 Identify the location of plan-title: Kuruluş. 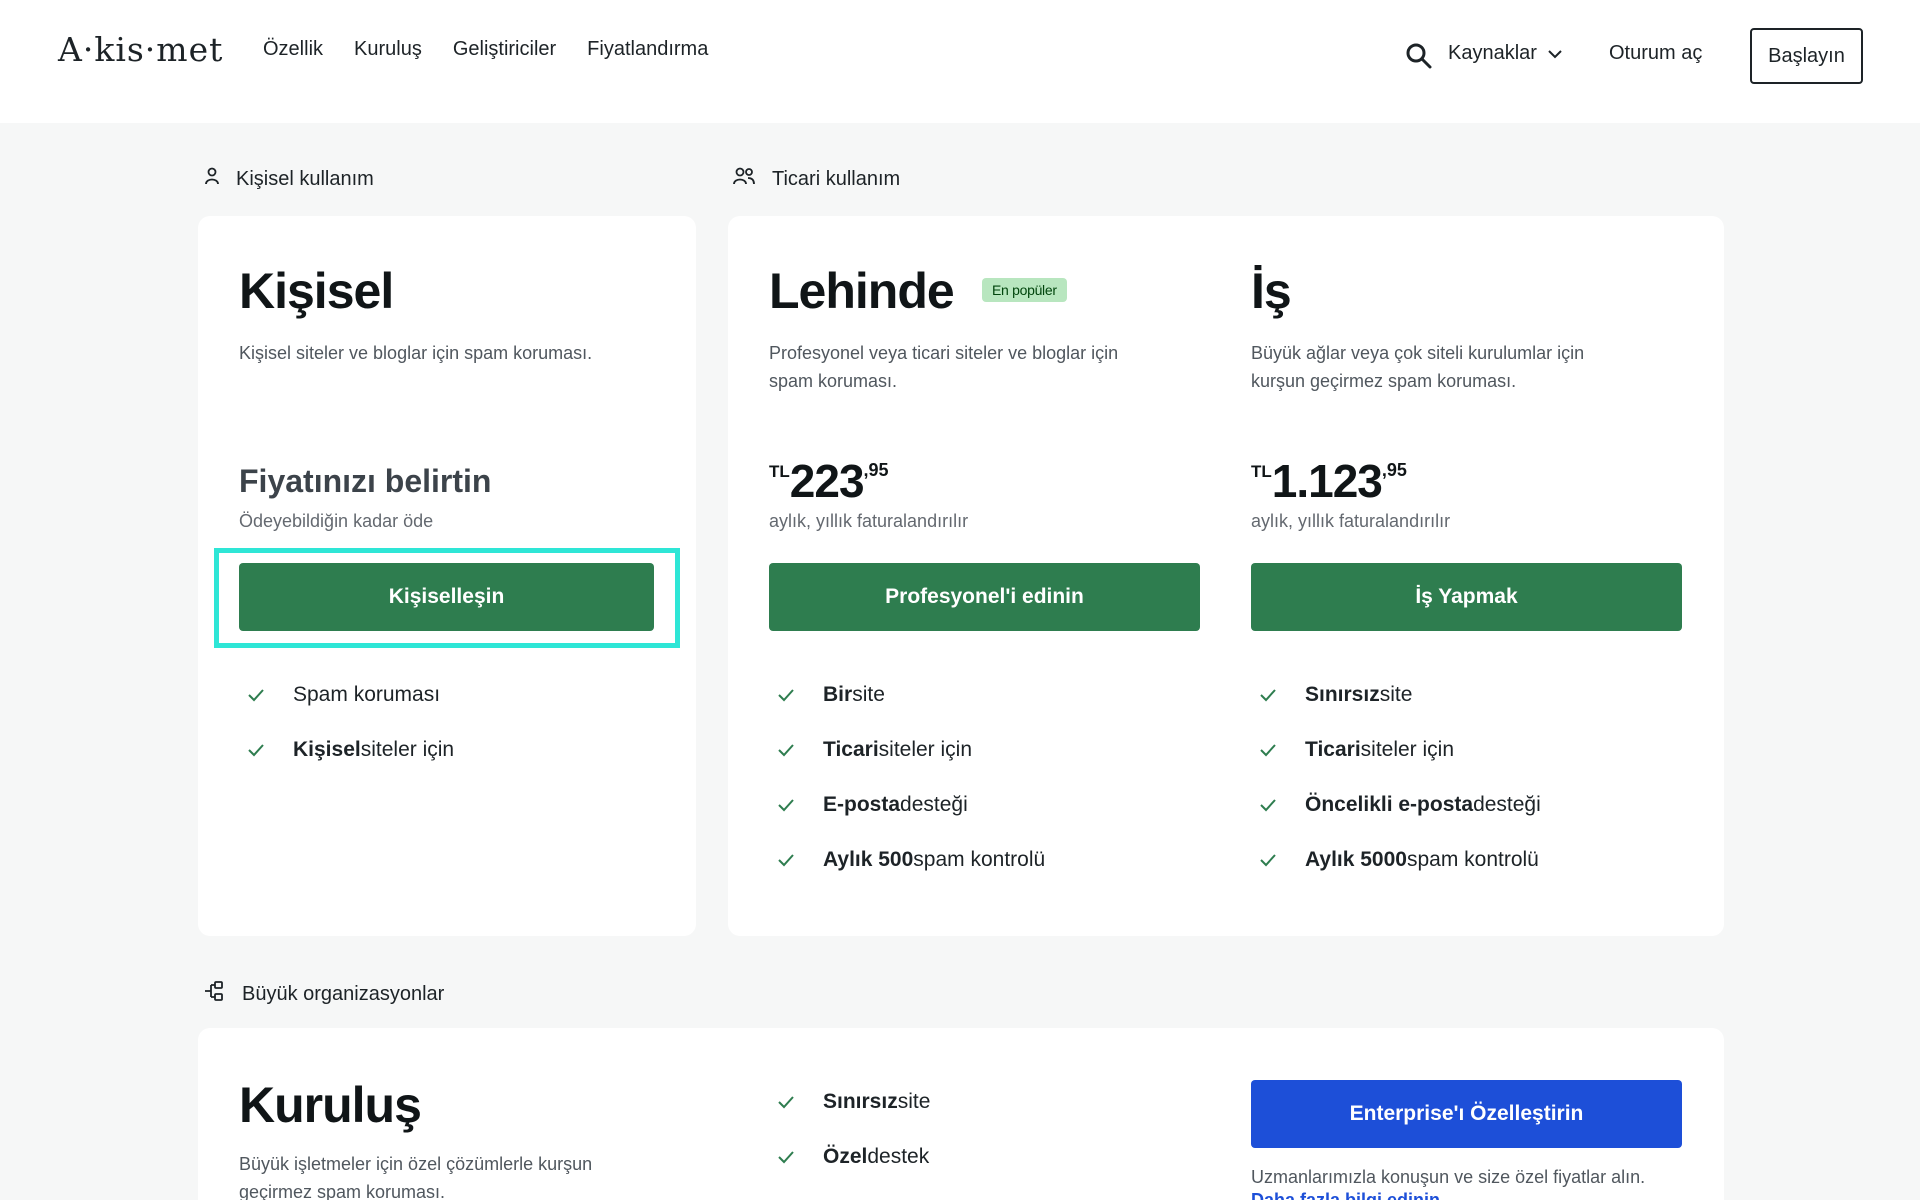
(330, 1105).